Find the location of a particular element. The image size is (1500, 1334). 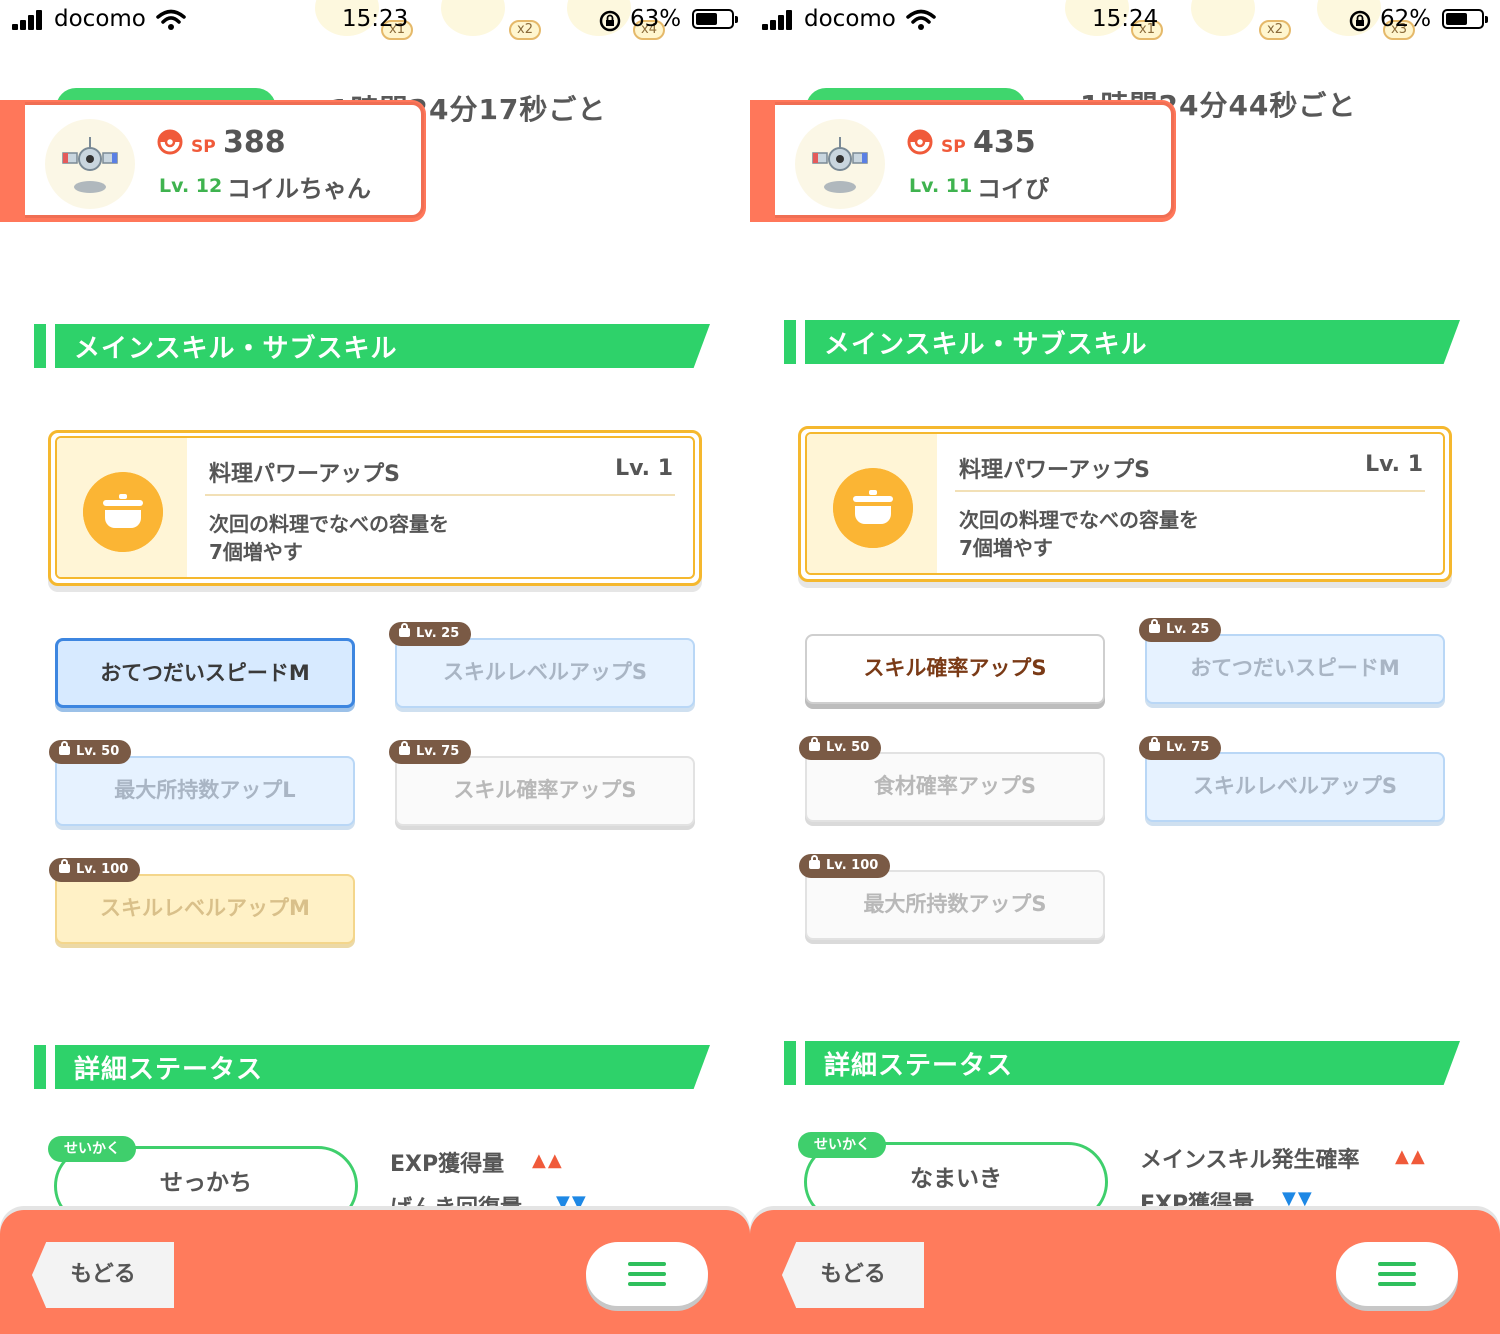

clock: 15:24 is located at coordinates (1125, 19).